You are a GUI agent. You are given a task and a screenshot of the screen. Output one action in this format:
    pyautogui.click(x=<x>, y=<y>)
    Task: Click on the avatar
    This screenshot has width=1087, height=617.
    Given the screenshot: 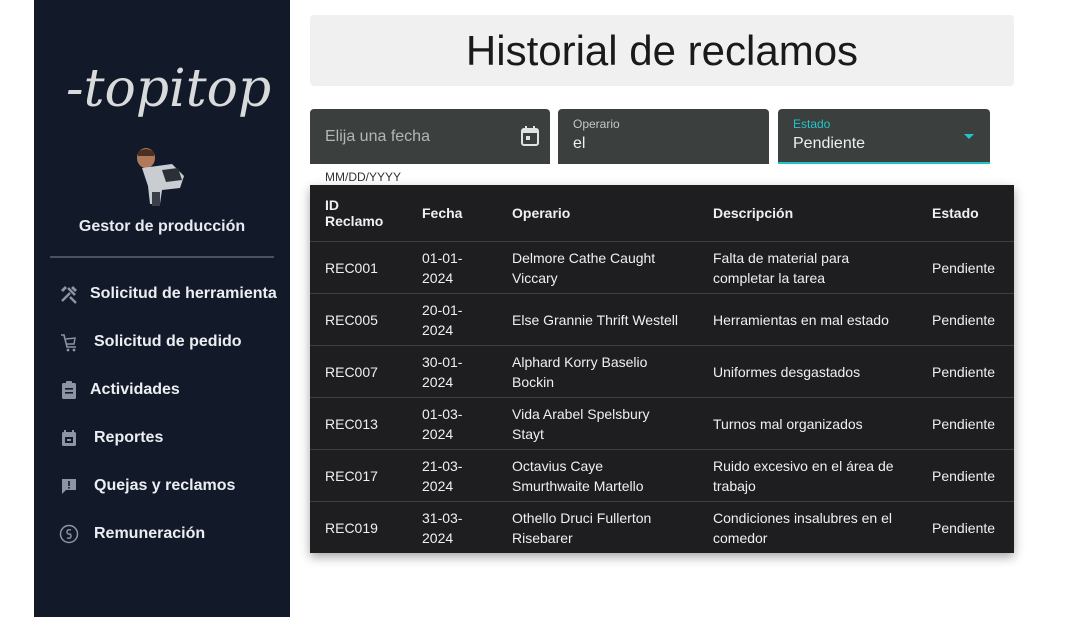 What is the action you would take?
    pyautogui.click(x=160, y=177)
    